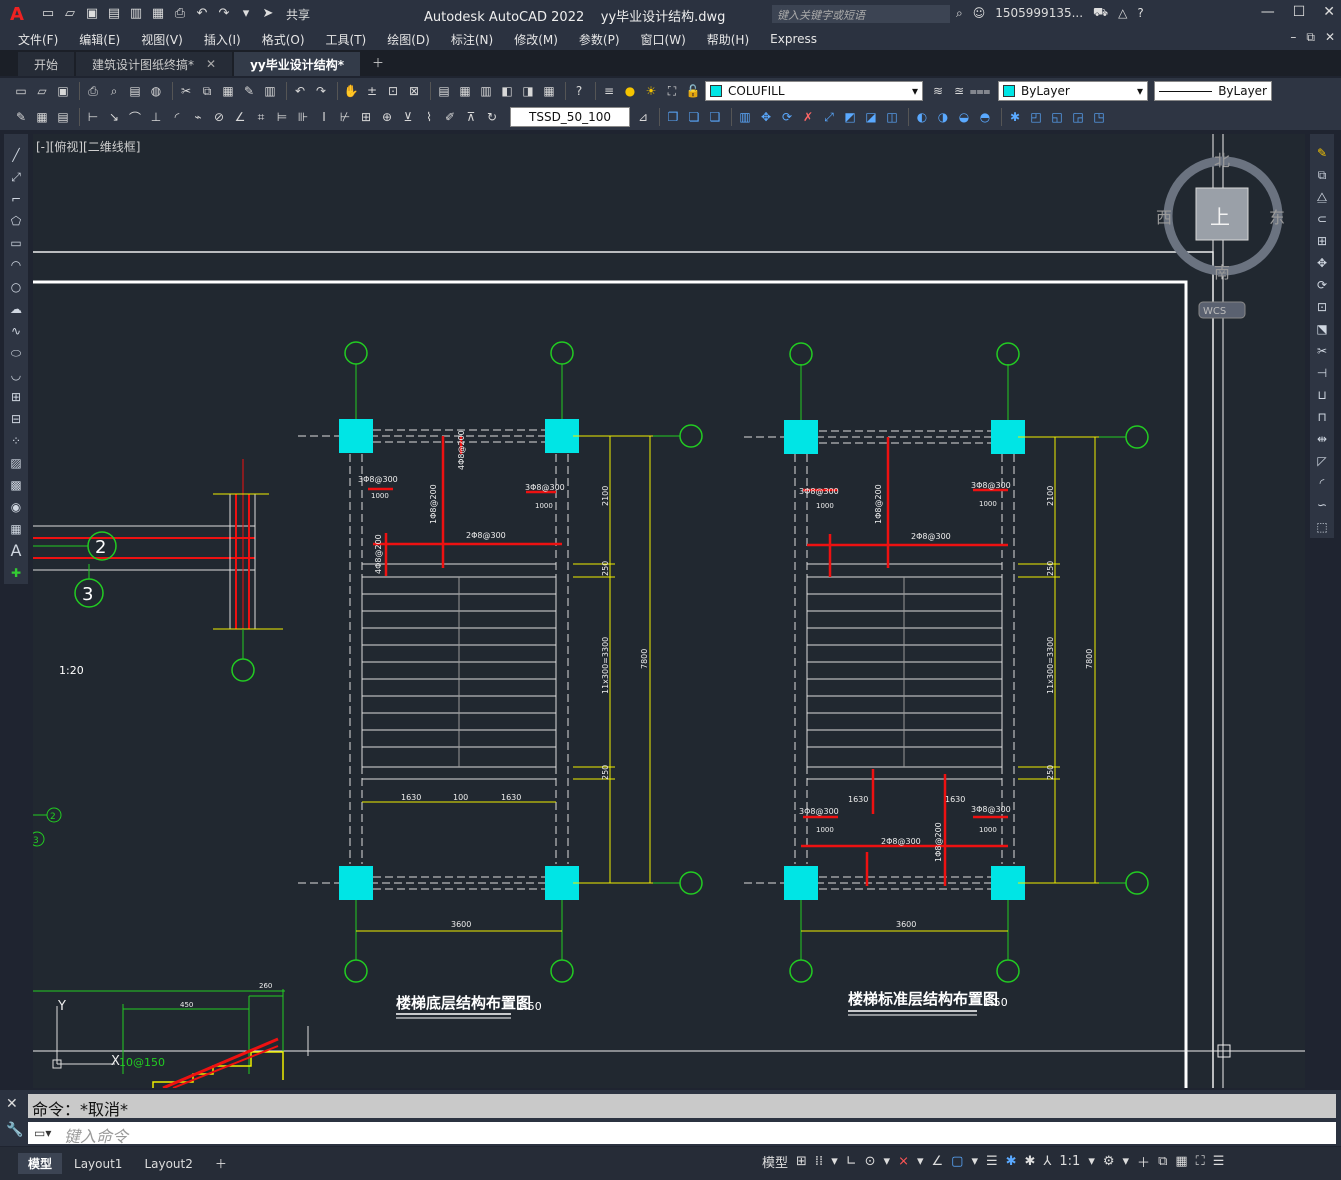  What do you see at coordinates (135, 117) in the screenshot?
I see `arc-length-icon: ⌒` at bounding box center [135, 117].